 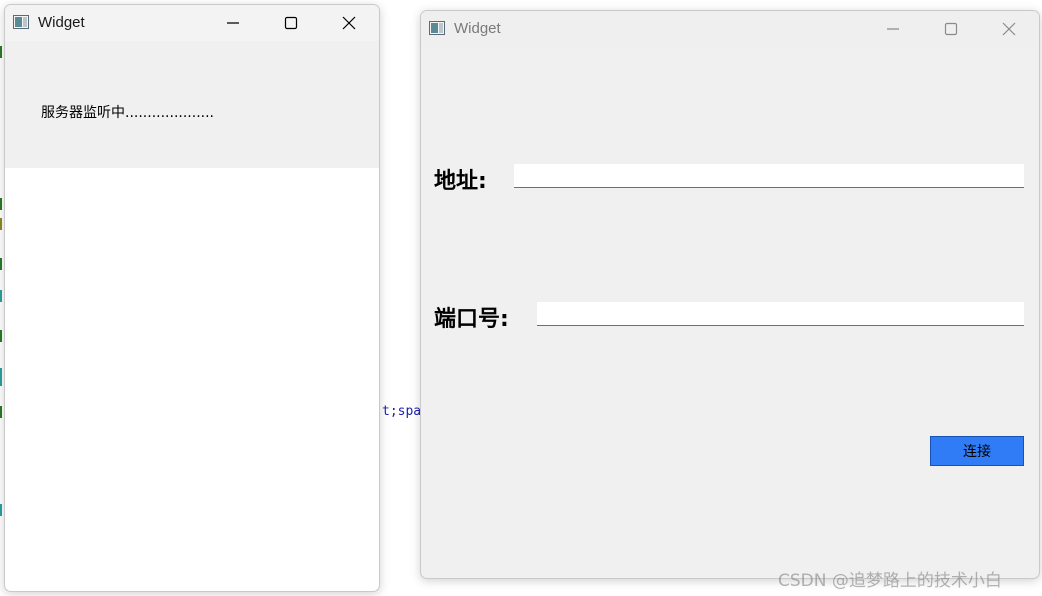 What do you see at coordinates (402, 411) in the screenshot?
I see `editor-code-fragment: t;spa` at bounding box center [402, 411].